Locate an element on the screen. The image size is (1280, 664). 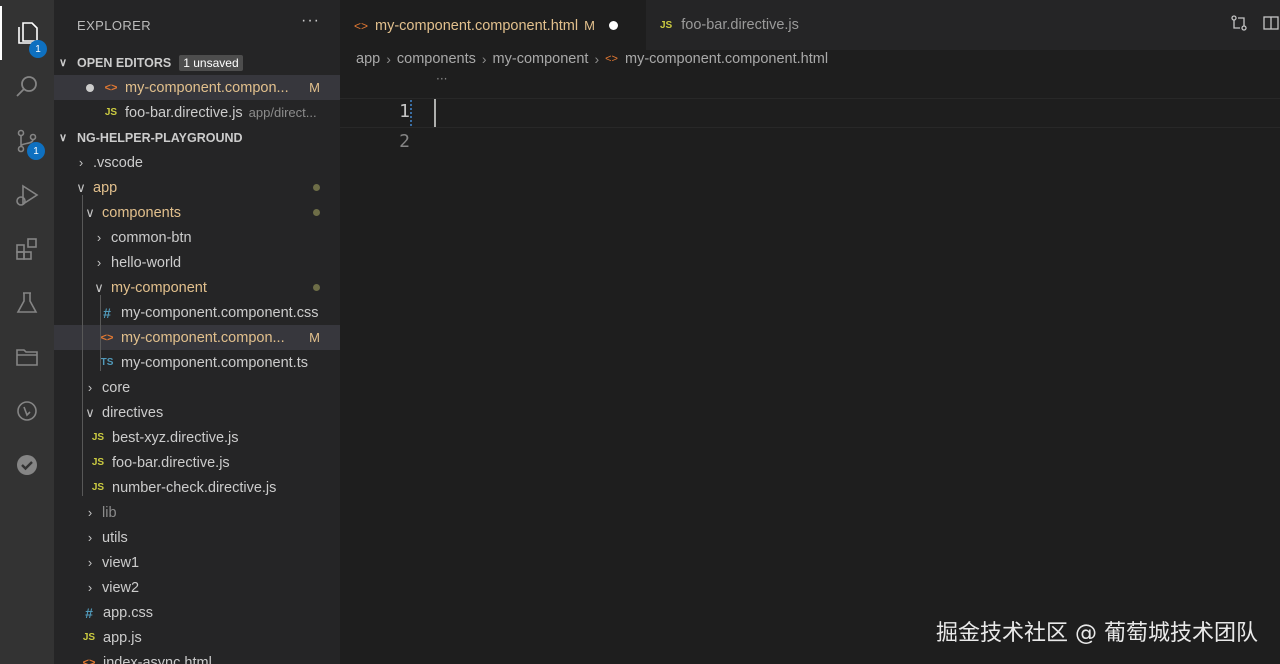
open-editor-item: <> my-component.compon... M is located at coordinates (197, 87).